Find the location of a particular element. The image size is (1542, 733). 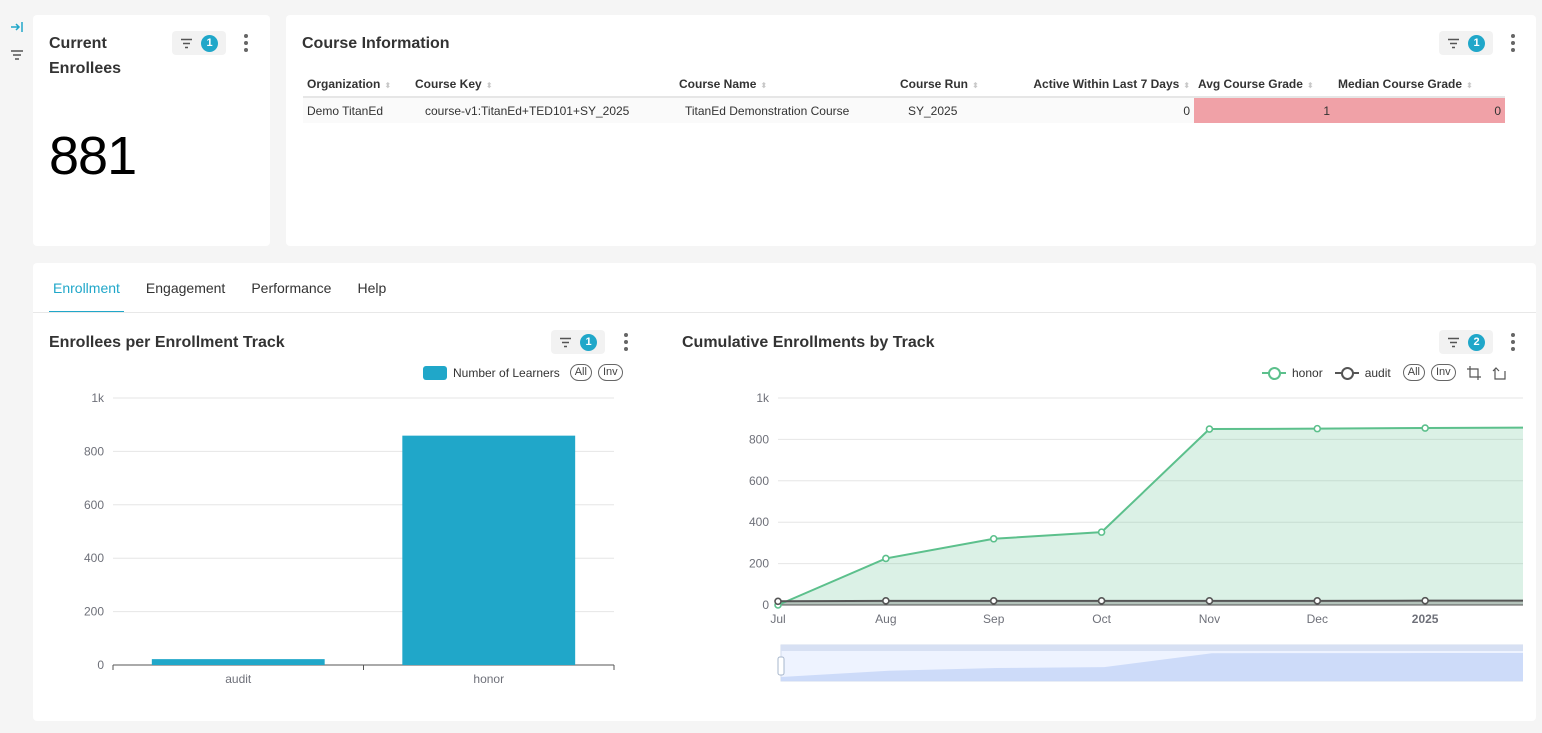

column-header-course-name: Course Name ⬍ is located at coordinates (785, 84).